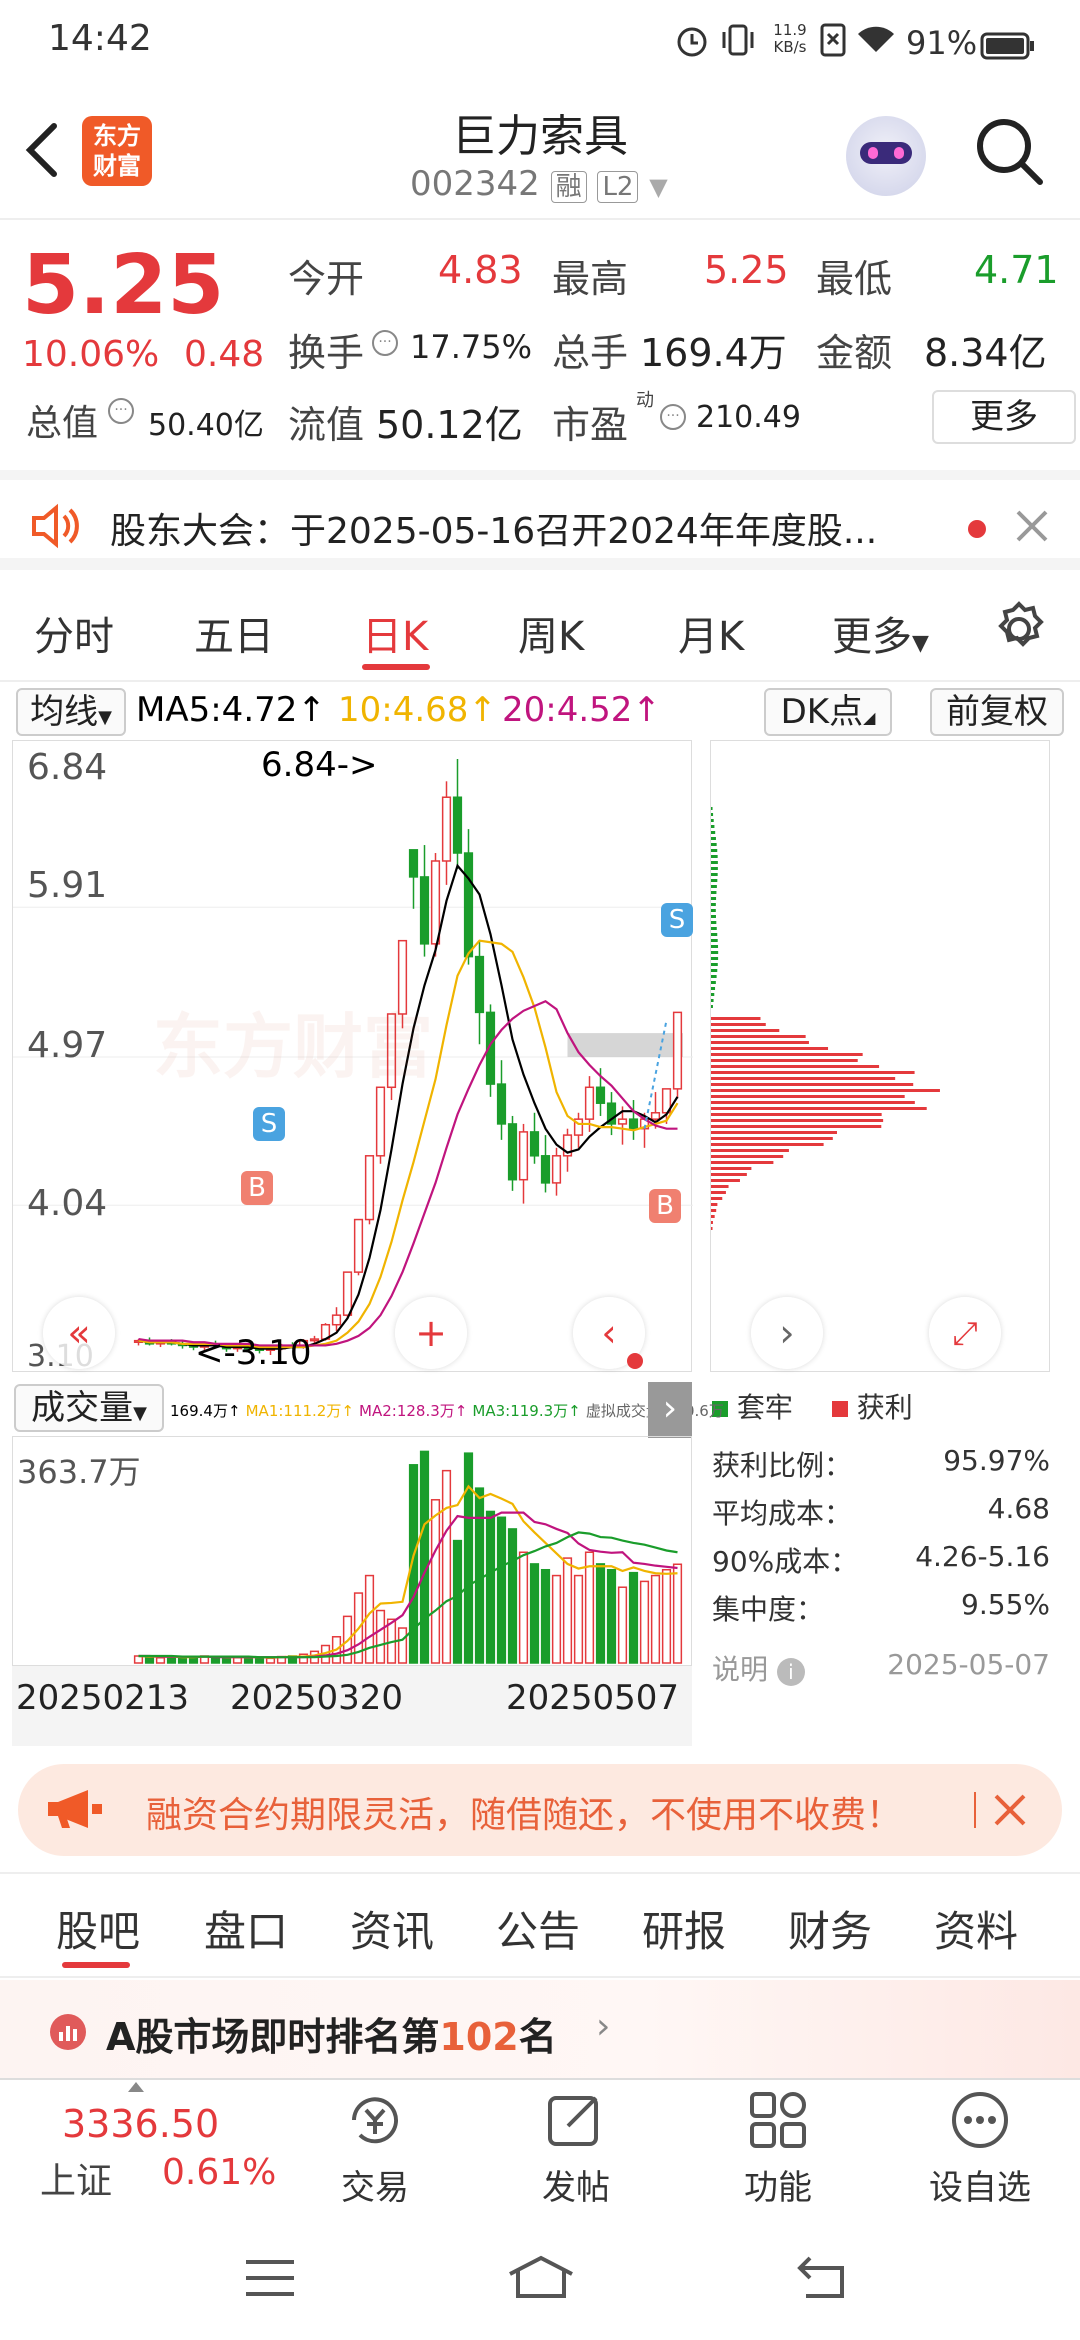 This screenshot has width=1080, height=2340. Describe the element at coordinates (1005, 1604) in the screenshot. I see `stat-value: 9.55%` at that location.